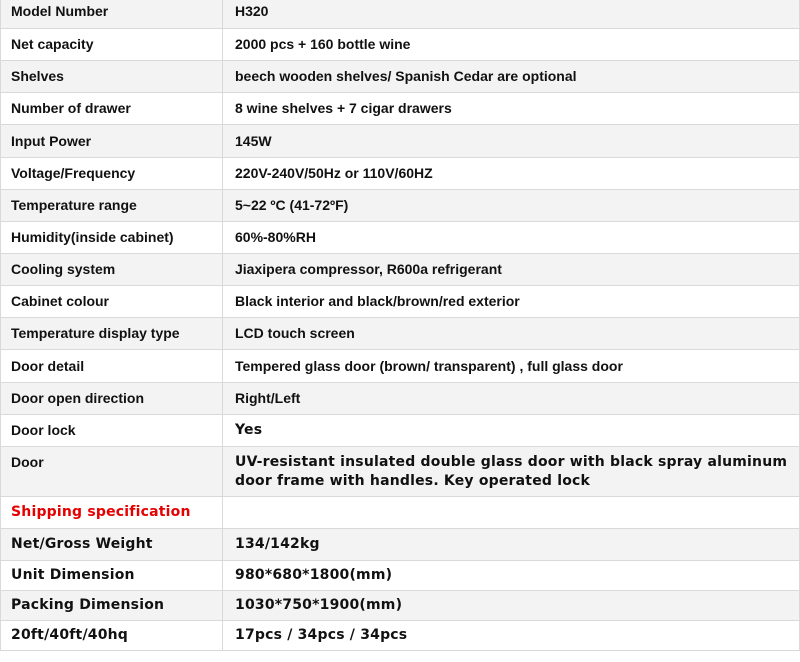  I want to click on row-label: Unit Dimension, so click(111, 575).